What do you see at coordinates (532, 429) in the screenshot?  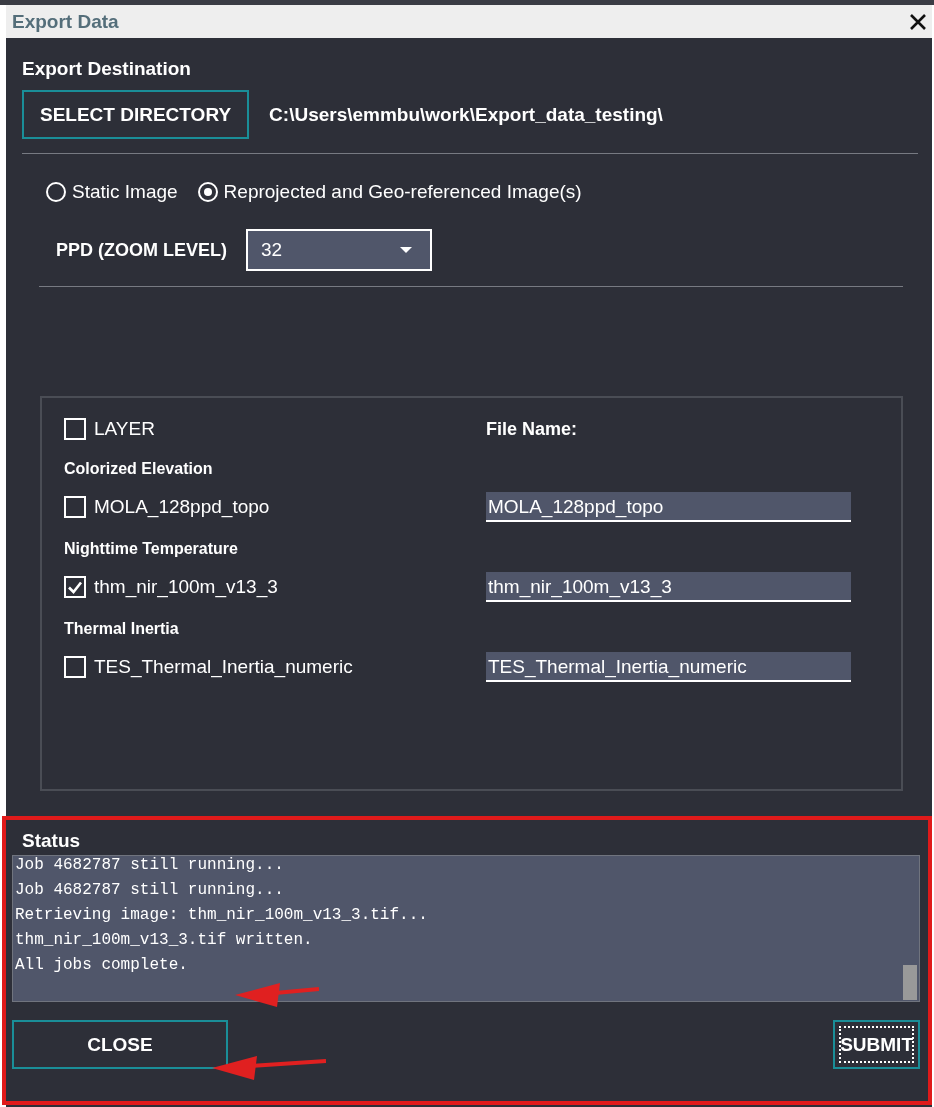 I see `column-header: File Name:` at bounding box center [532, 429].